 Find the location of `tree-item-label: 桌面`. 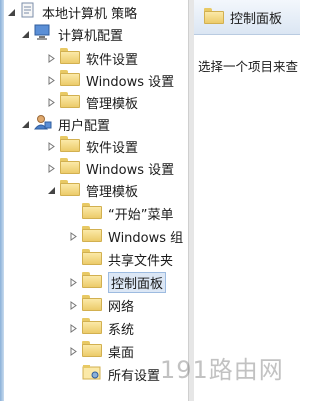

tree-item-label: 桌面 is located at coordinates (121, 353).